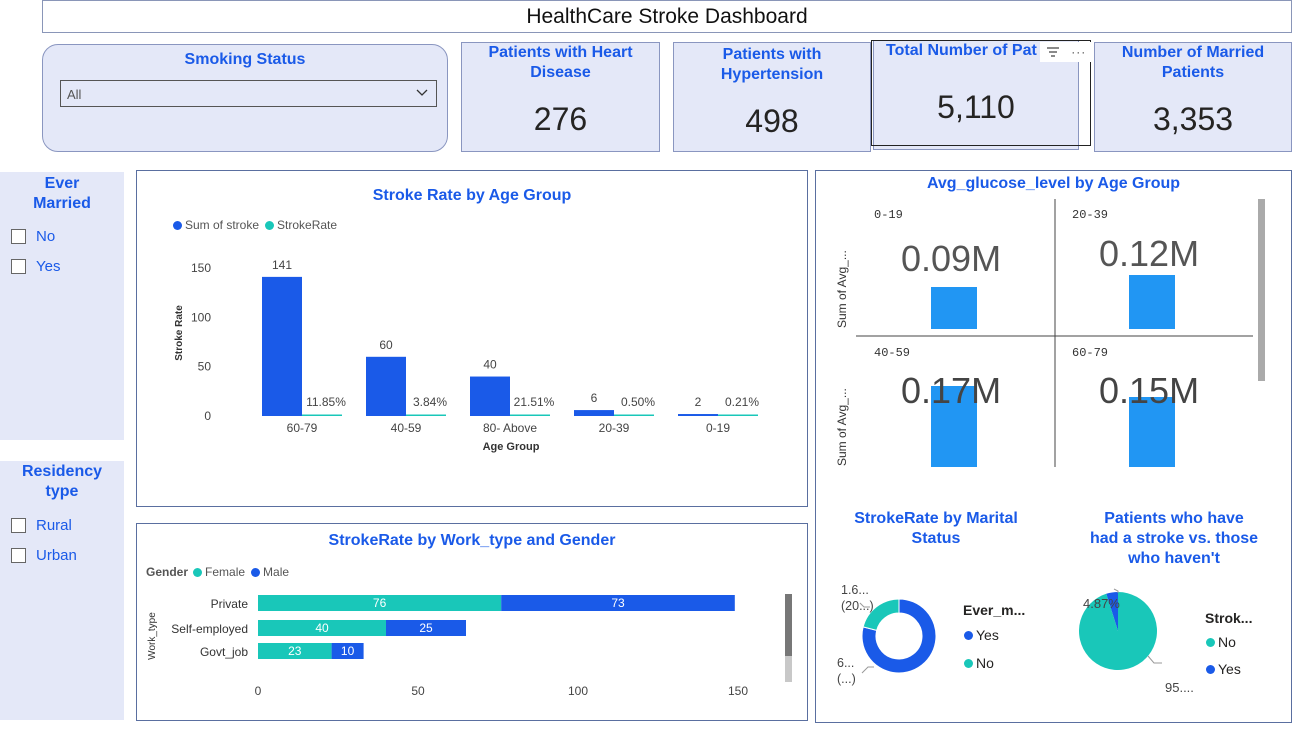 The height and width of the screenshot is (732, 1302). Describe the element at coordinates (380, 603) in the screenshot. I see `data-label: 76` at that location.